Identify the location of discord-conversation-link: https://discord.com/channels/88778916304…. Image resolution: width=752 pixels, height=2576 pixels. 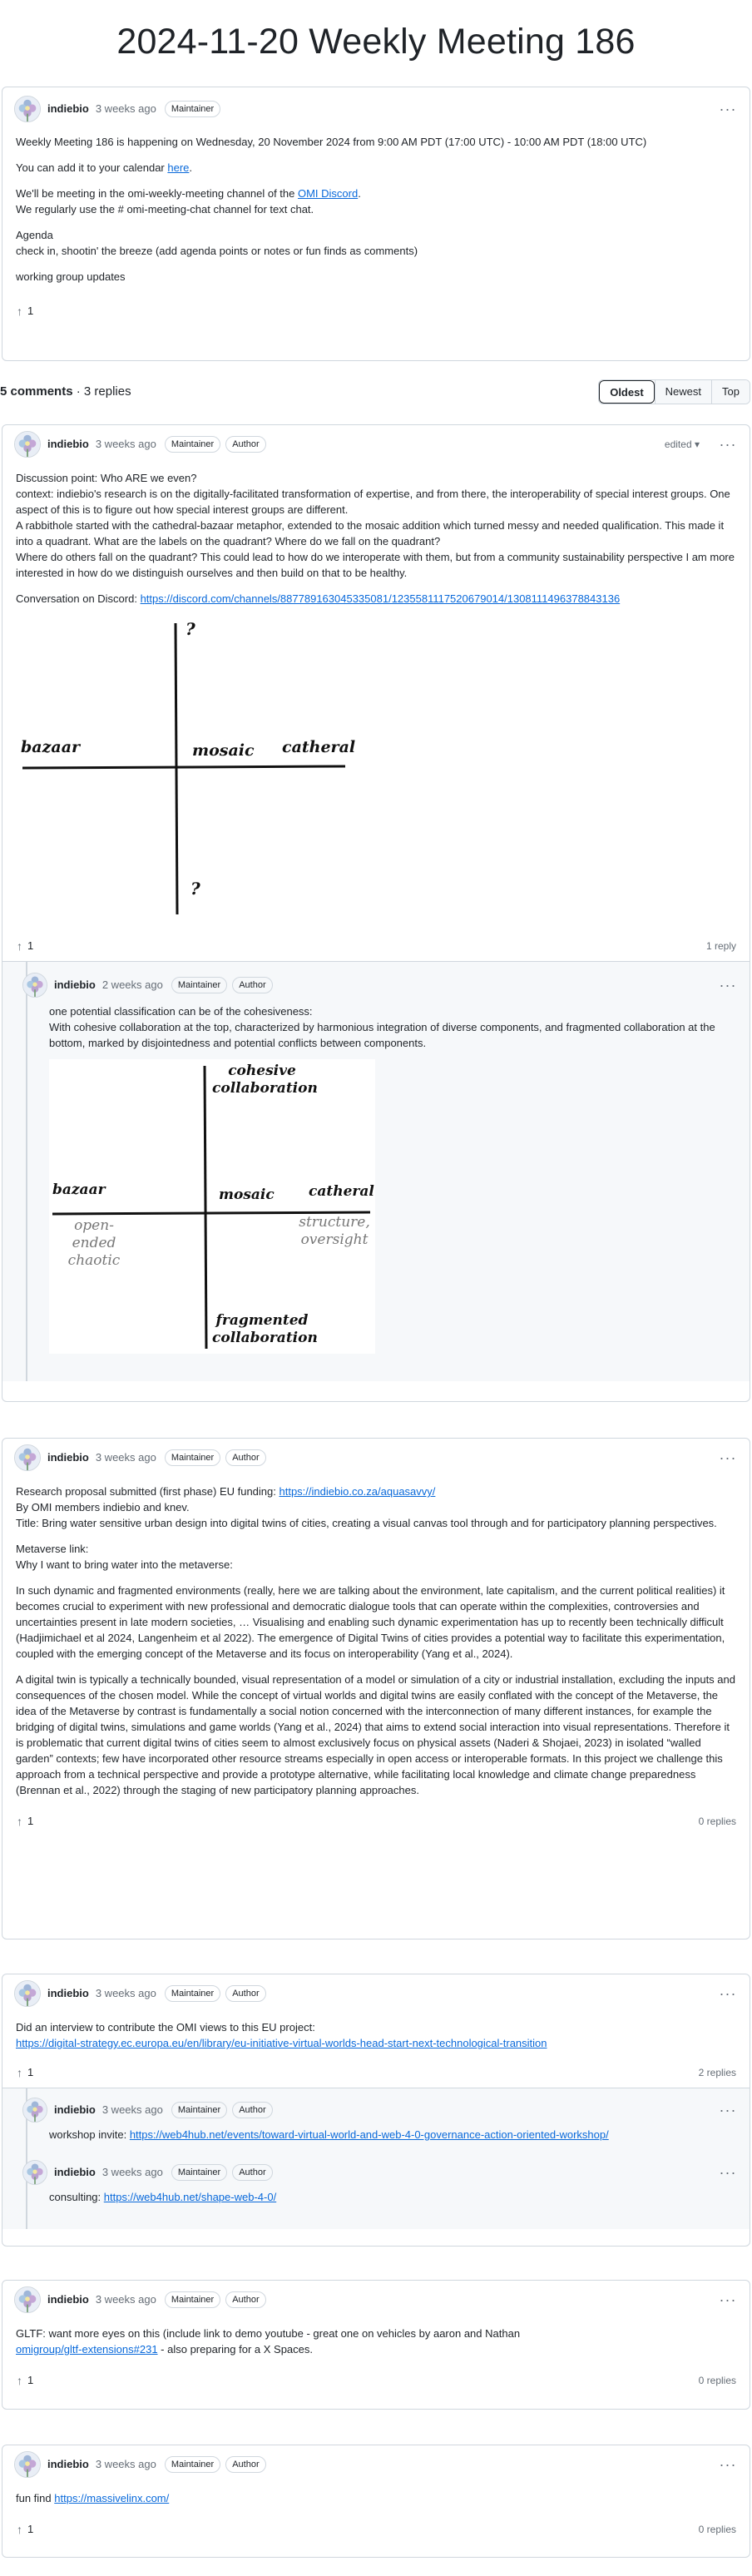
(381, 598).